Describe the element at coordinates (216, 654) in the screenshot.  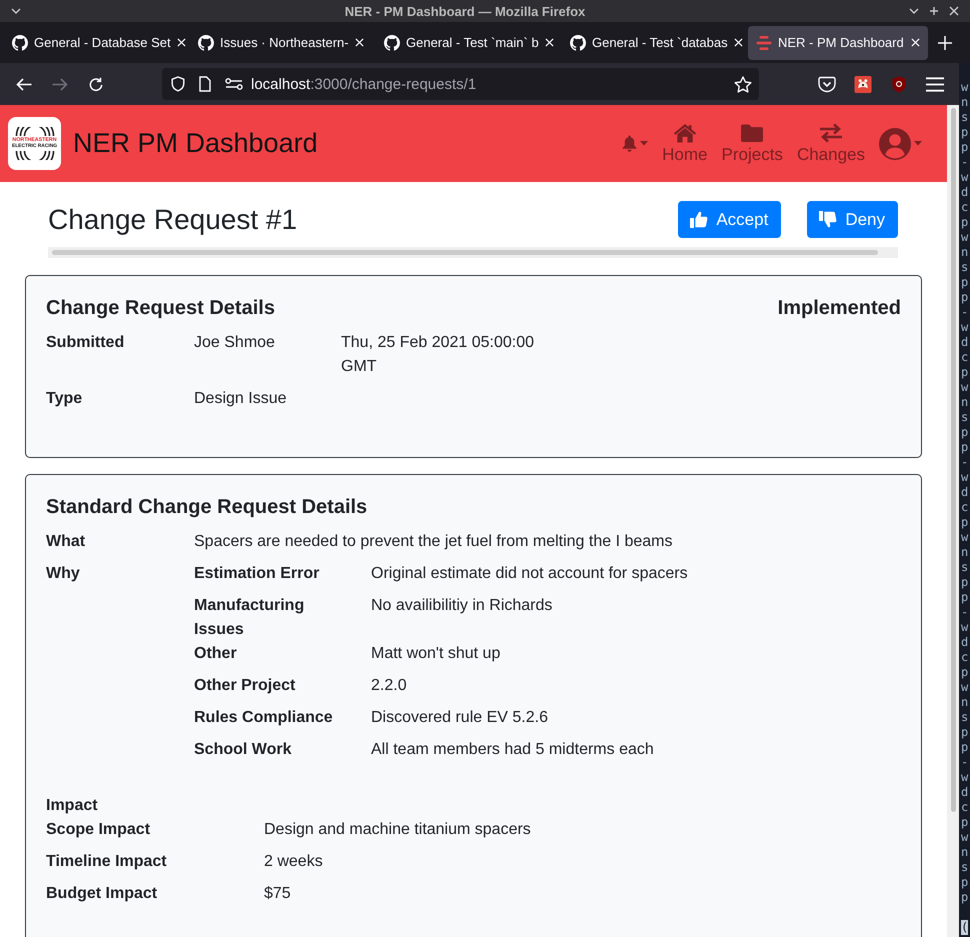
I see `reason-type: Other` at that location.